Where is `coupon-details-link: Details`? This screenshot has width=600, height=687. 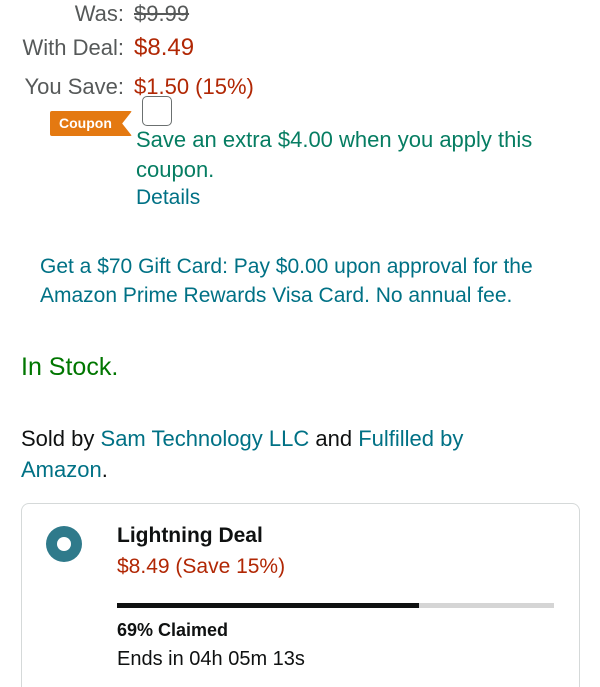 coupon-details-link: Details is located at coordinates (168, 198).